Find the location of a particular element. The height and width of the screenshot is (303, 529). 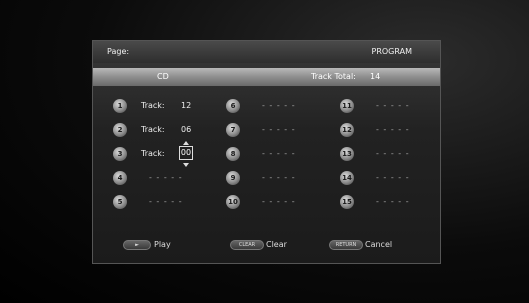

slot-number-badge: 10 is located at coordinates (233, 202).